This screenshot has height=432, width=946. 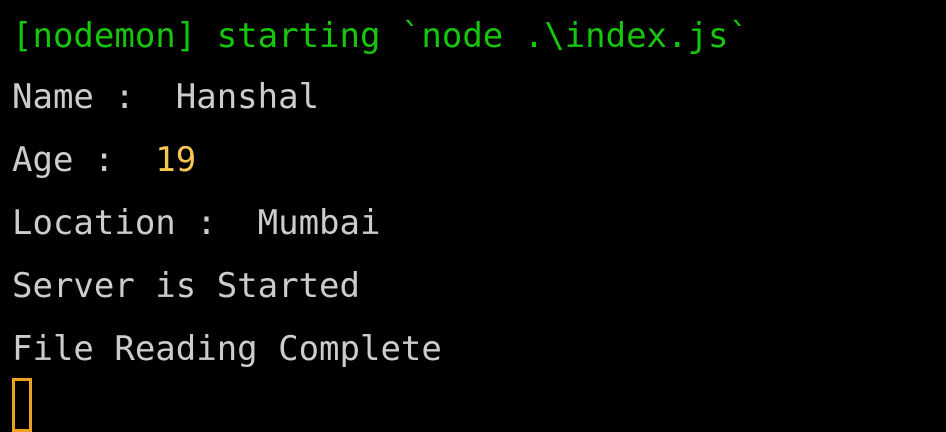 I want to click on location-label: Location :, so click(x=125, y=223).